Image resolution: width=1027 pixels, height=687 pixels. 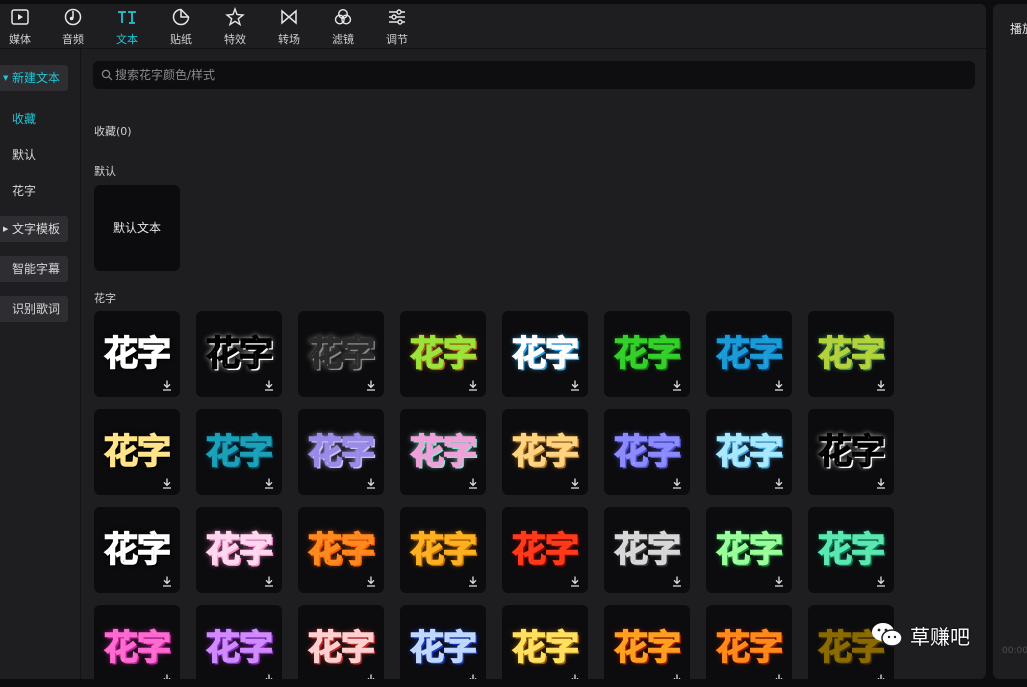 What do you see at coordinates (73, 27) in the screenshot?
I see `tab-audio: 音频` at bounding box center [73, 27].